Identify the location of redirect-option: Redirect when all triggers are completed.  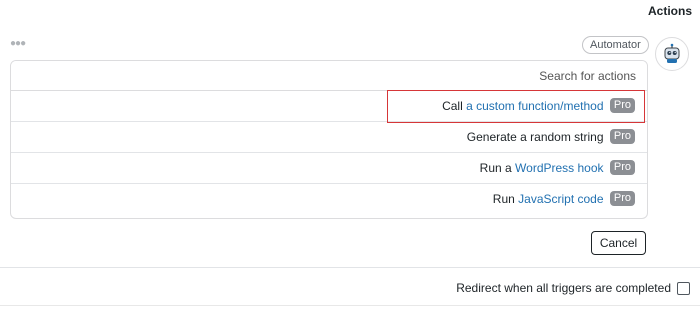
(573, 288).